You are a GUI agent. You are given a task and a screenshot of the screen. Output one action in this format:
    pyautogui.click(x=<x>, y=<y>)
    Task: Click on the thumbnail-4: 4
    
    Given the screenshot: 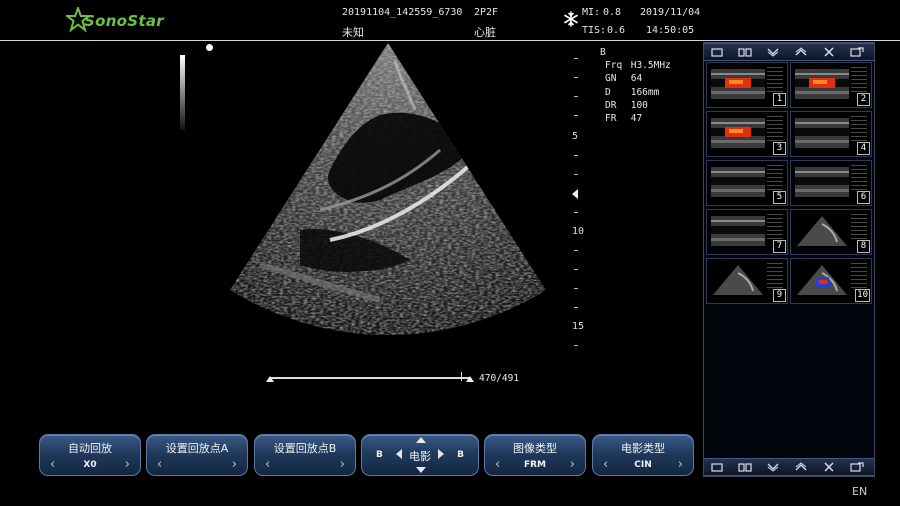 What is the action you would take?
    pyautogui.click(x=831, y=134)
    